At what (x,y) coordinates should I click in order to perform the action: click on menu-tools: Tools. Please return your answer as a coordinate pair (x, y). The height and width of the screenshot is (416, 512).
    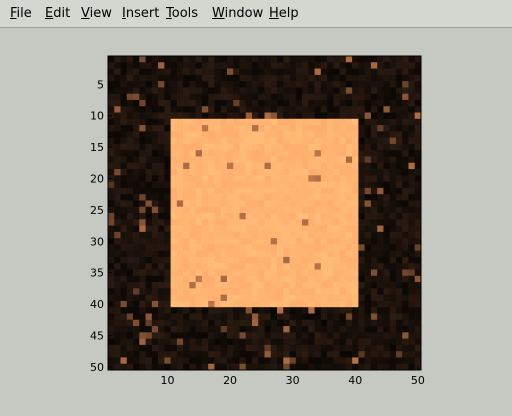
    Looking at the image, I should click on (182, 14).